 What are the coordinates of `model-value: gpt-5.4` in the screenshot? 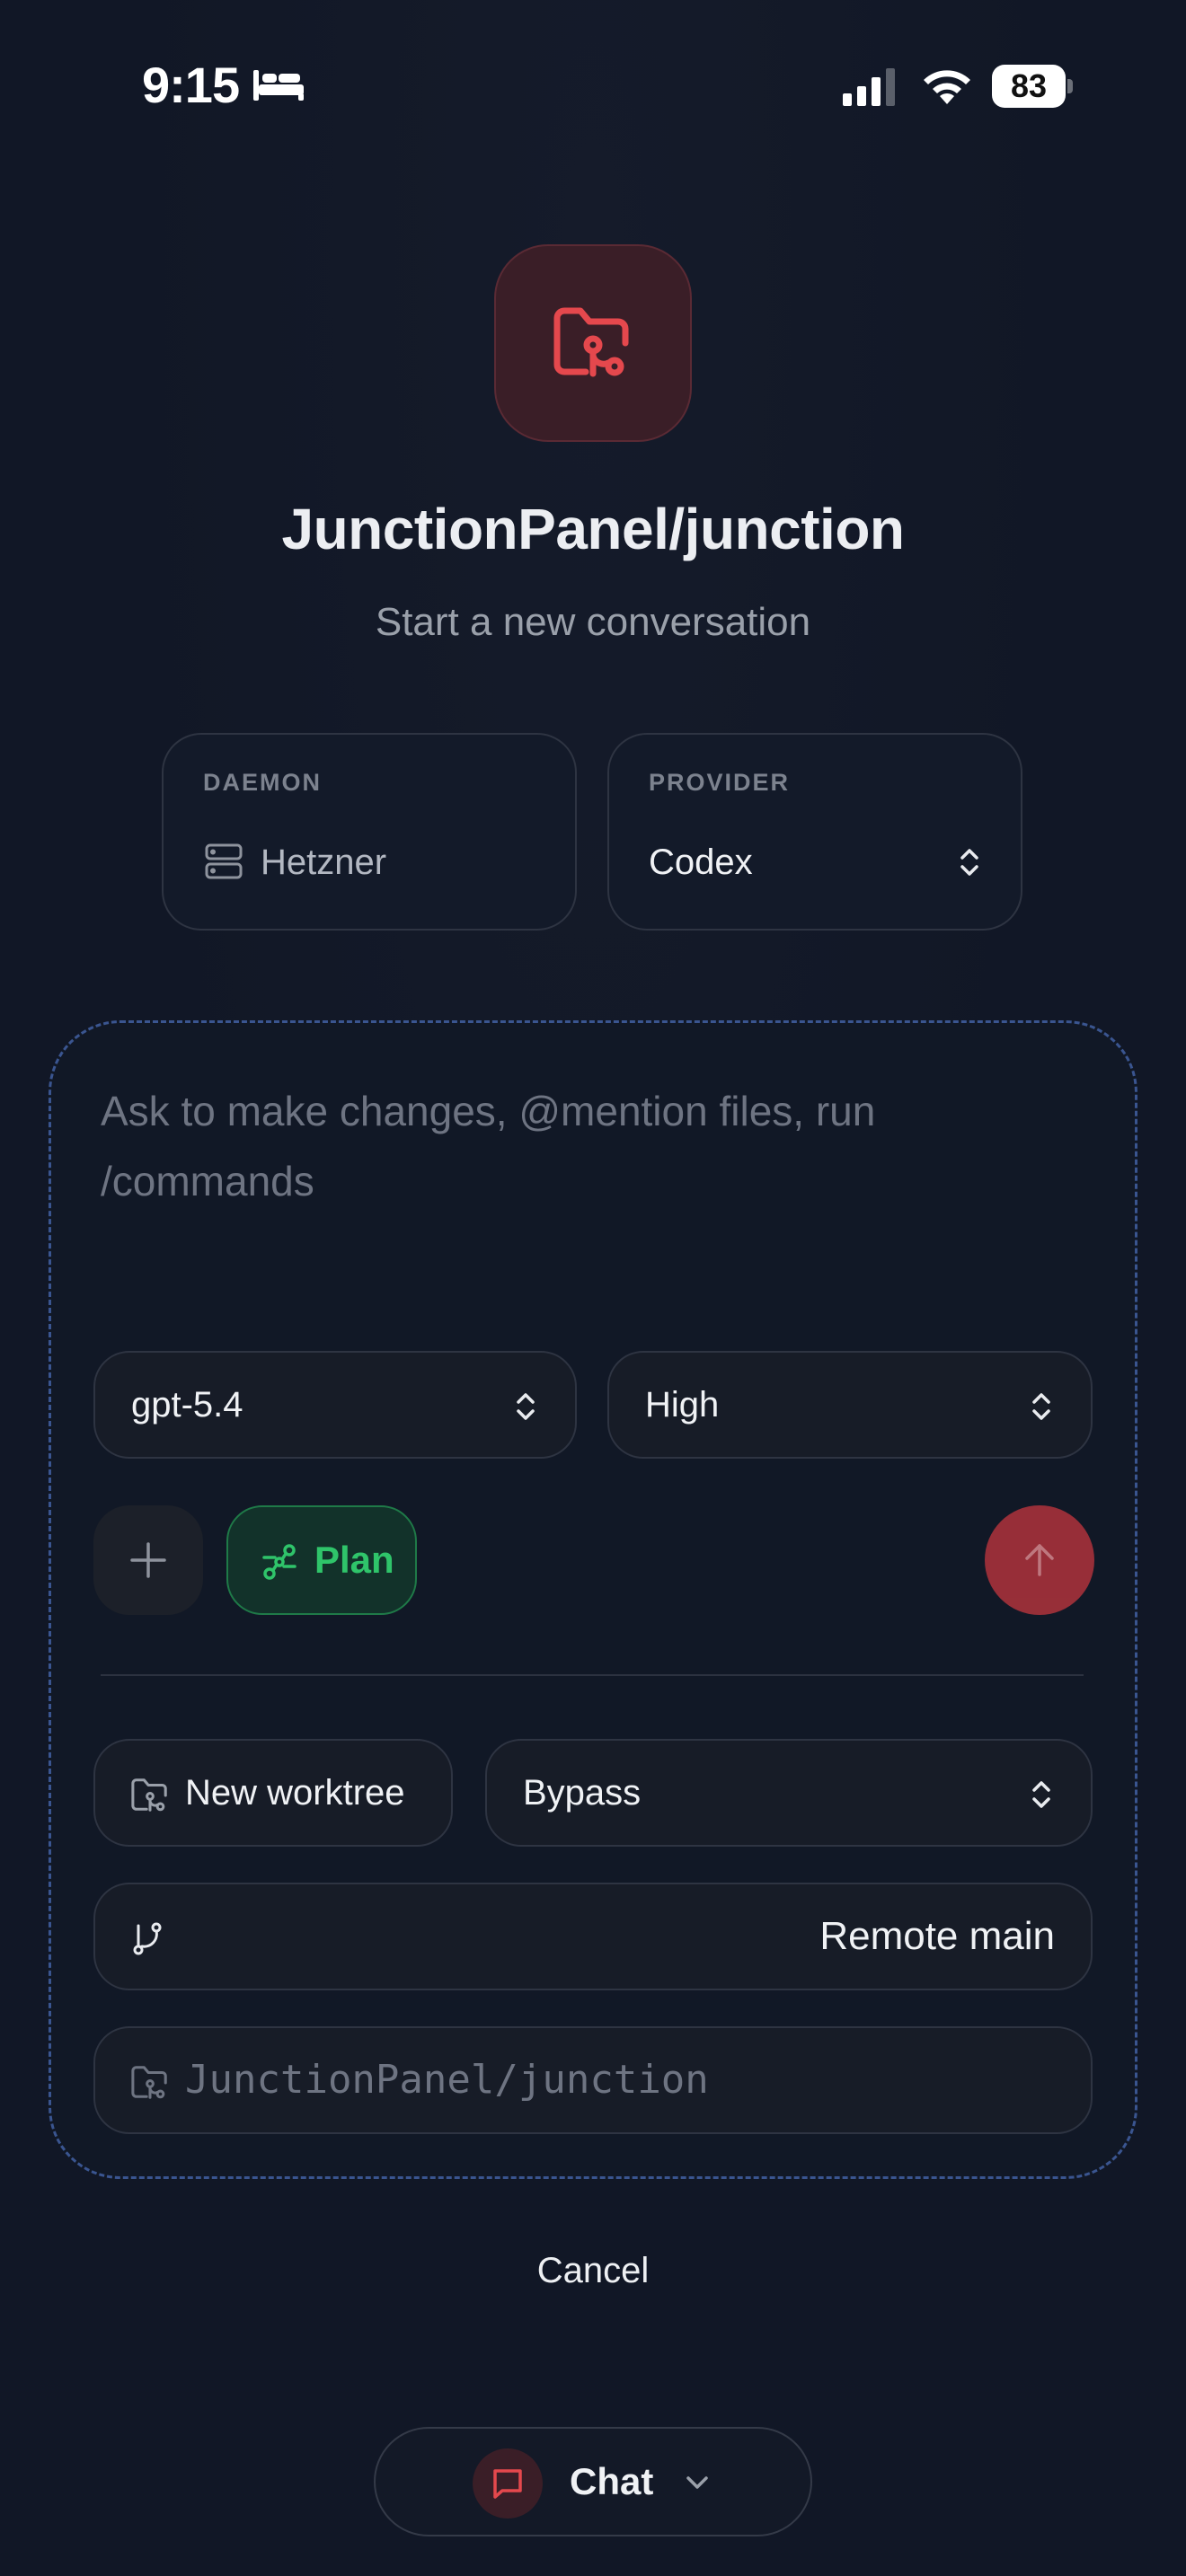 It's located at (187, 1405).